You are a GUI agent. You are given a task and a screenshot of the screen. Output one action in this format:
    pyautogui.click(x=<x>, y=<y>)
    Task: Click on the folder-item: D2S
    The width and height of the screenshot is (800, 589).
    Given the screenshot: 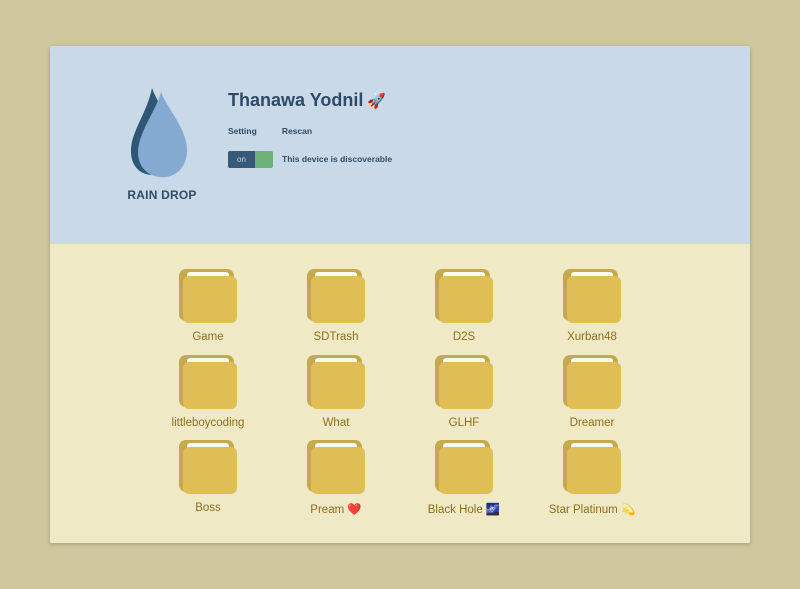 What is the action you would take?
    pyautogui.click(x=464, y=310)
    